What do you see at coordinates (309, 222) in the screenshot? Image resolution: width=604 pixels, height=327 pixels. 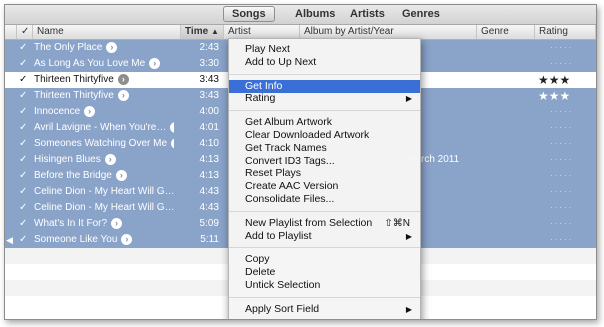 I see `menu-item-label: New Playlist from Selection` at bounding box center [309, 222].